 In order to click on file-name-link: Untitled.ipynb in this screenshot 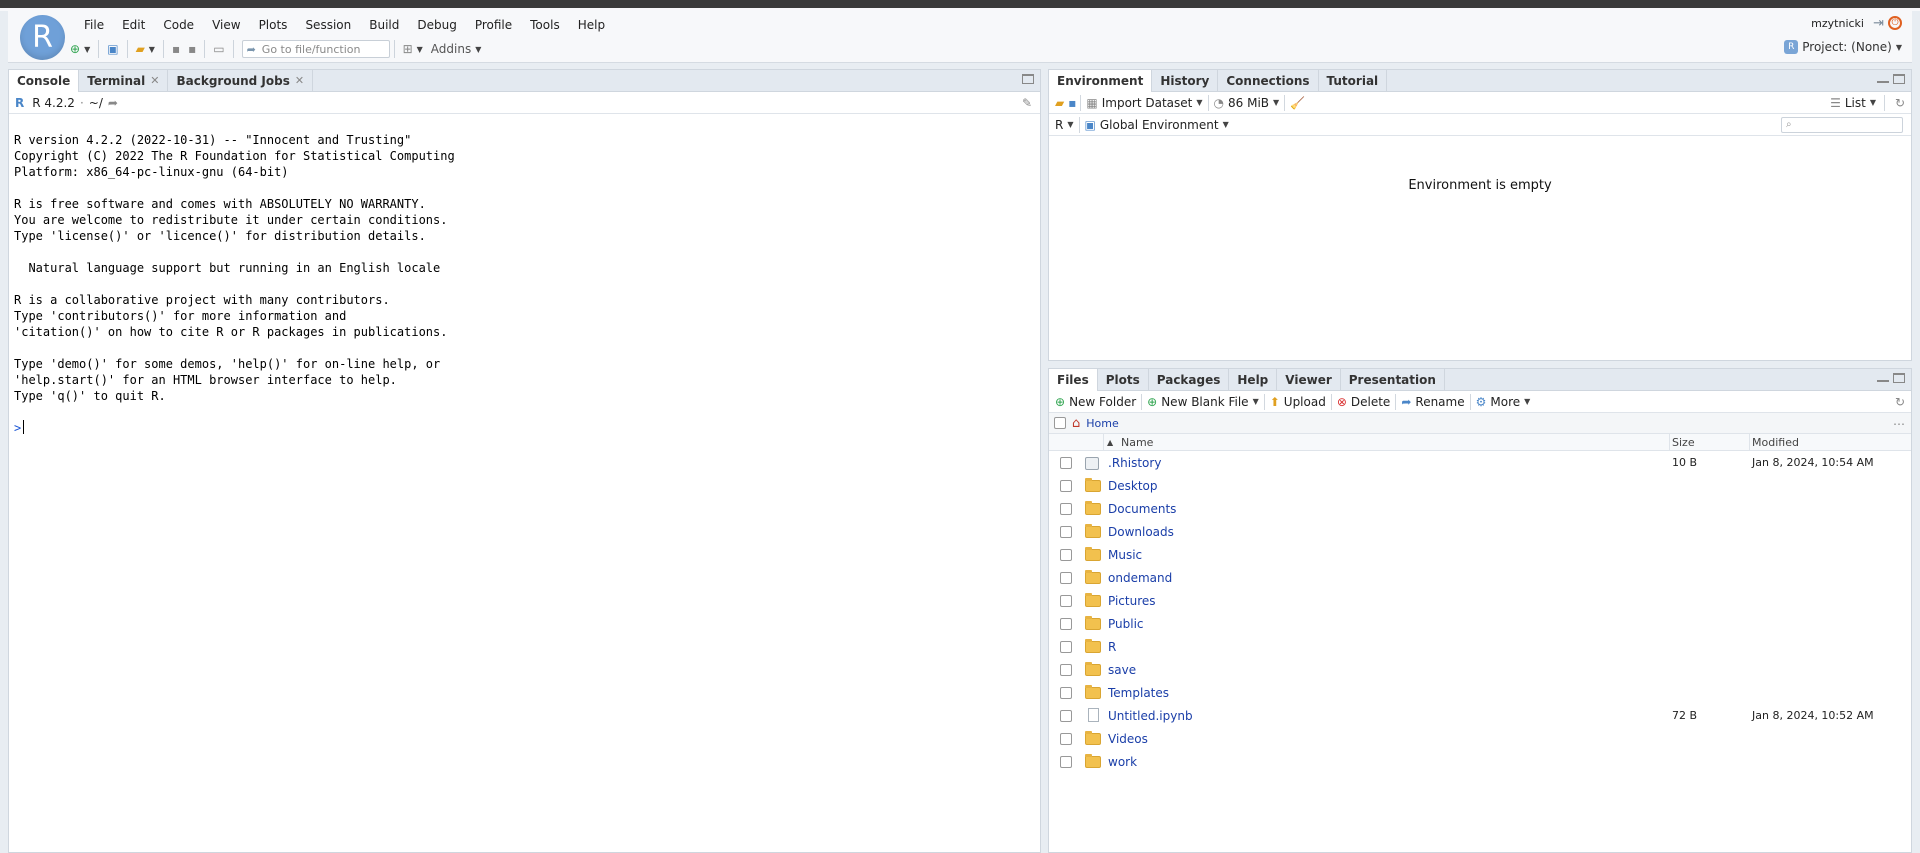, I will do `click(1150, 716)`.